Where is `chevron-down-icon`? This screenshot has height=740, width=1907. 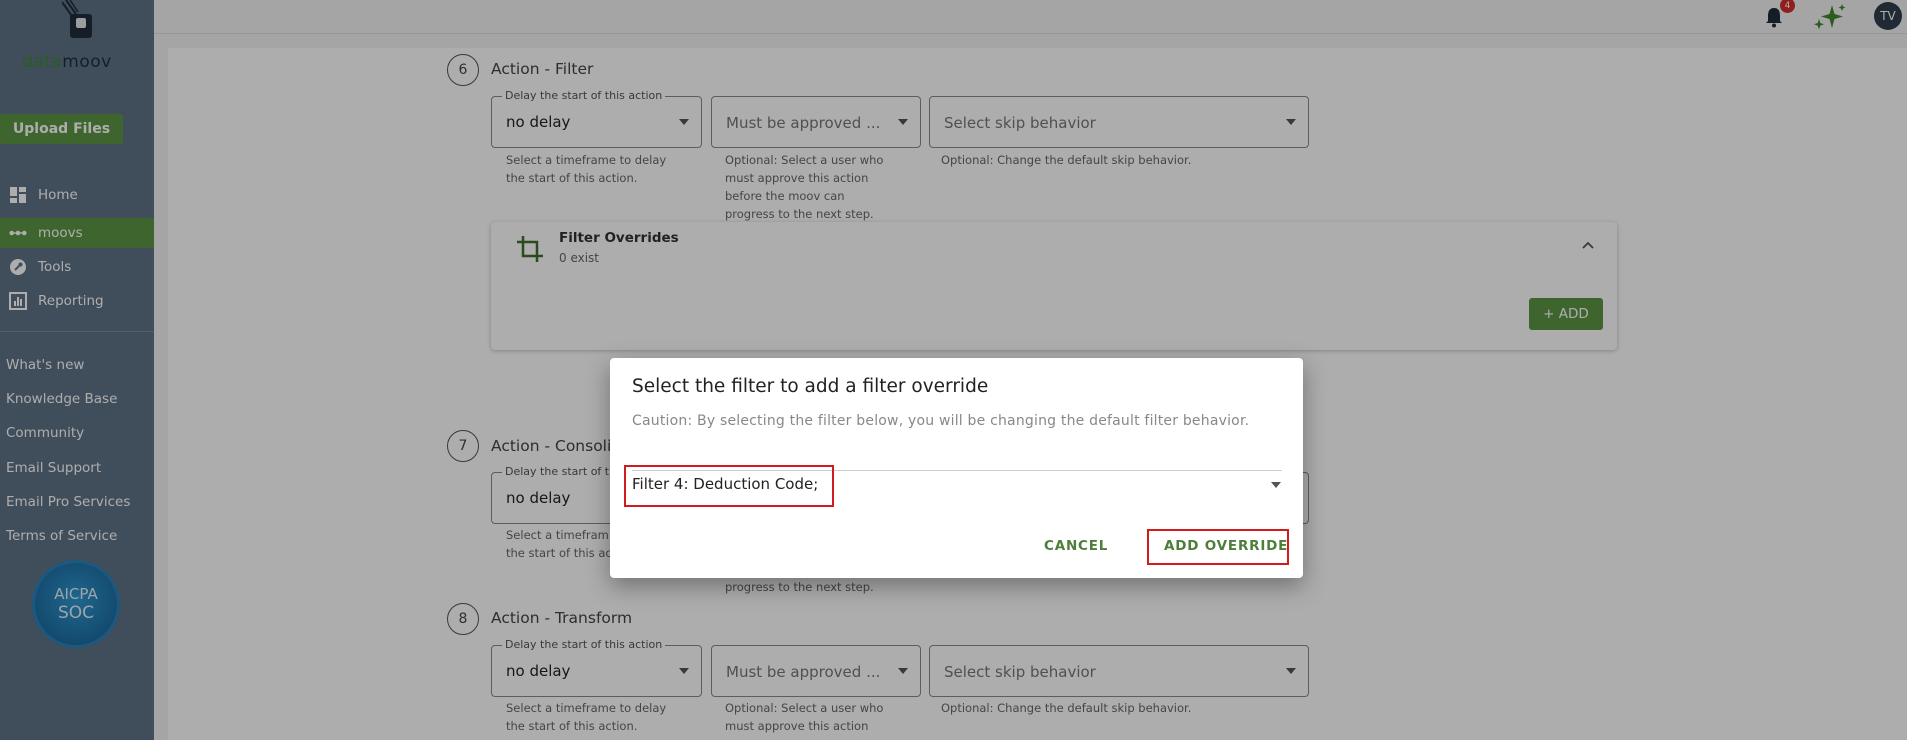 chevron-down-icon is located at coordinates (1276, 485).